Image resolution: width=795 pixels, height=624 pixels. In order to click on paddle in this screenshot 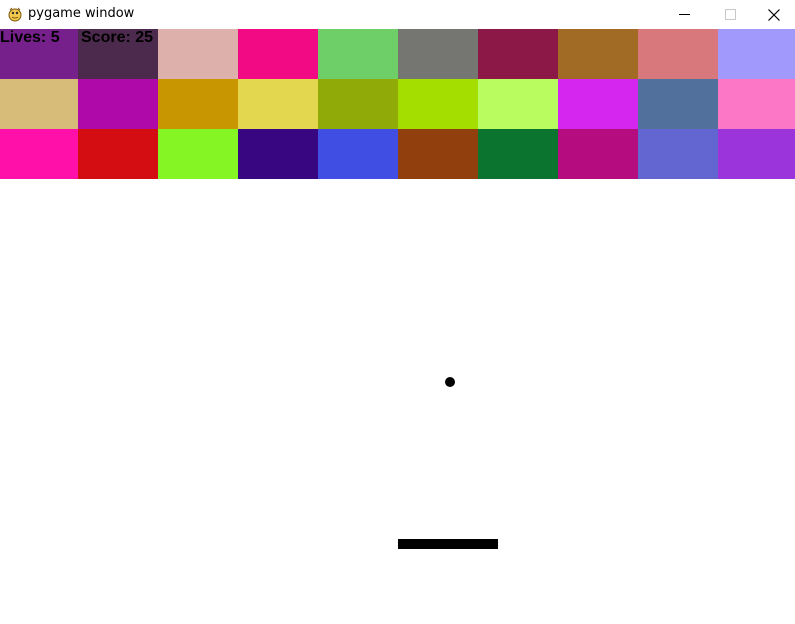, I will do `click(448, 544)`.